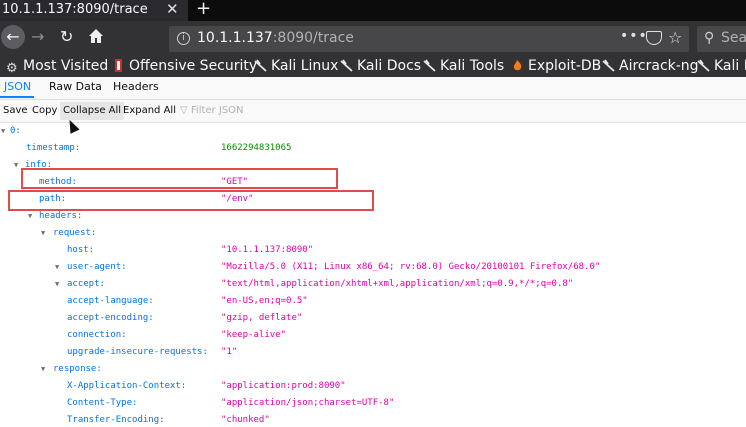 The height and width of the screenshot is (427, 746). I want to click on reload-button: ↻, so click(66, 37).